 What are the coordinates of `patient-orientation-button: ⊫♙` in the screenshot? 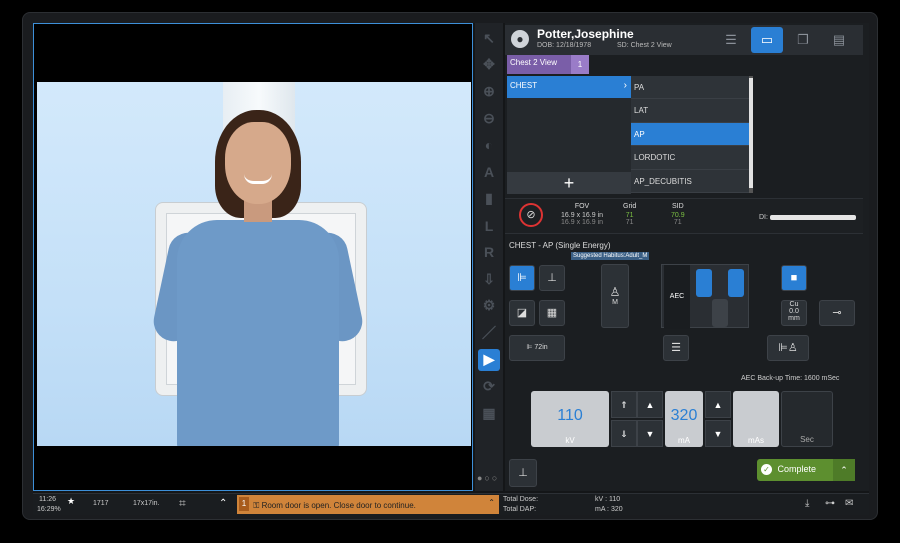 It's located at (788, 348).